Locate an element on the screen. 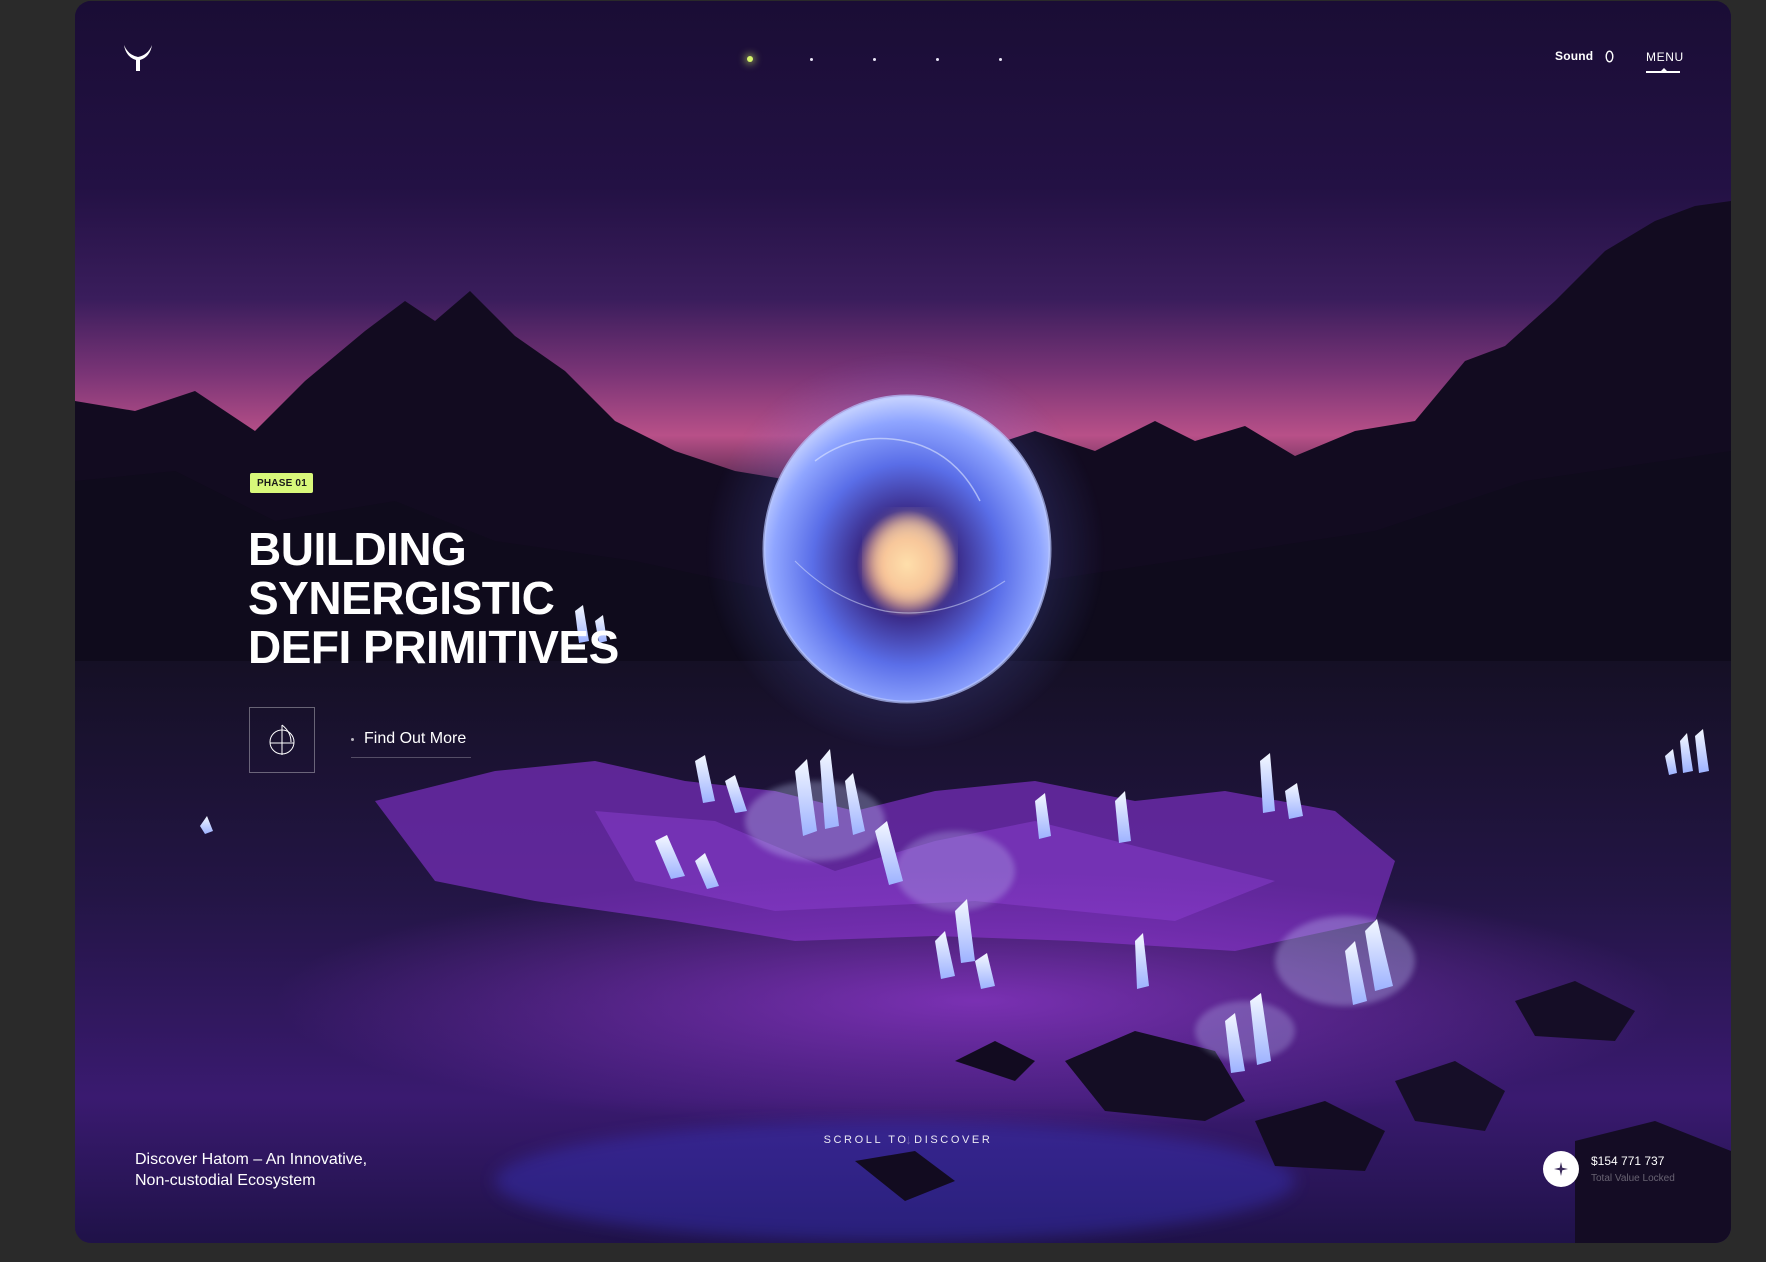 The image size is (1766, 1262). sparkle-icon is located at coordinates (1561, 1169).